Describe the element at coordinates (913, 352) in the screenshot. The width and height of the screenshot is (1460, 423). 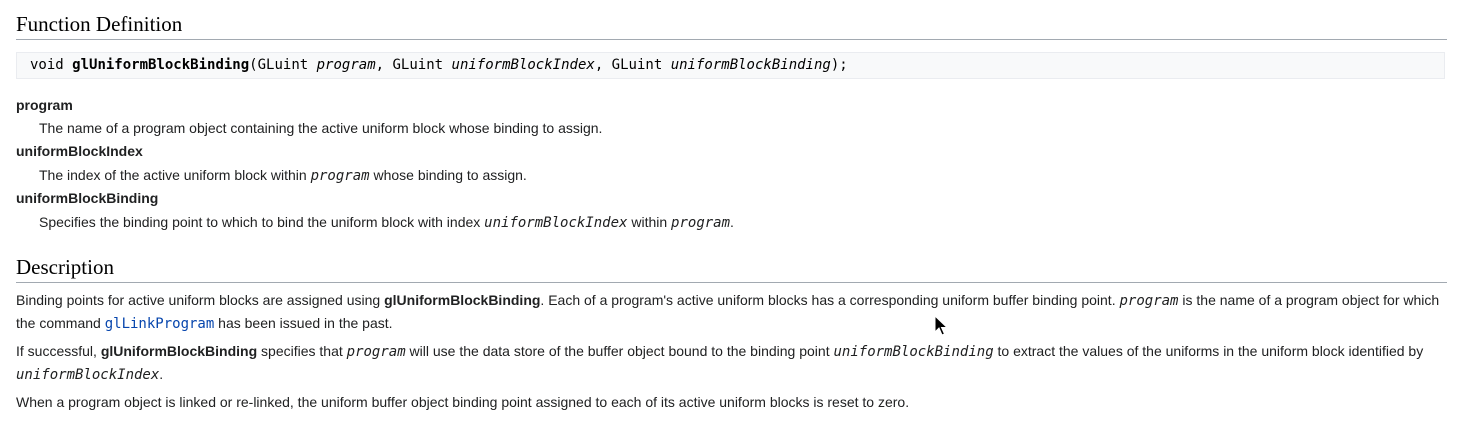
I see `code-uniformblockbinding: uniformBlockBinding` at that location.